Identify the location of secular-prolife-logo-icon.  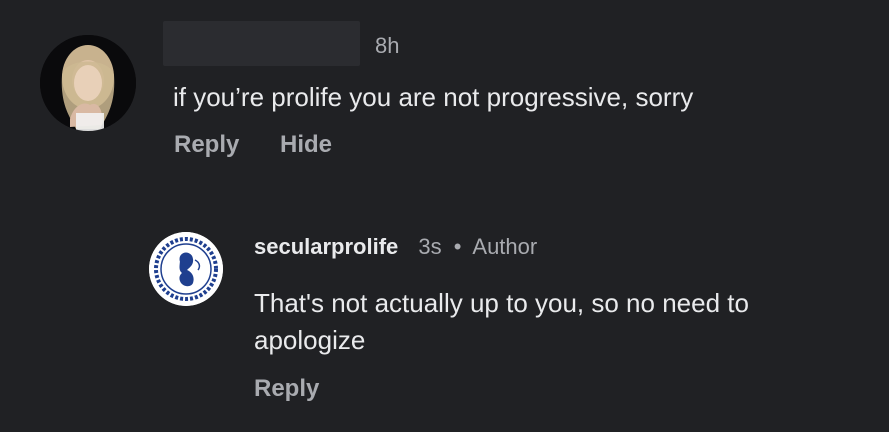
(186, 269).